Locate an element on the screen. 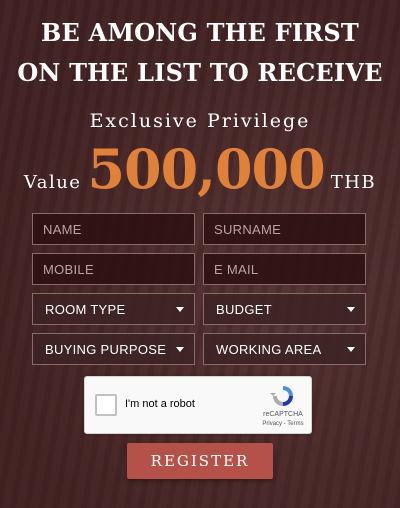  budget-select: BUDGET is located at coordinates (284, 309).